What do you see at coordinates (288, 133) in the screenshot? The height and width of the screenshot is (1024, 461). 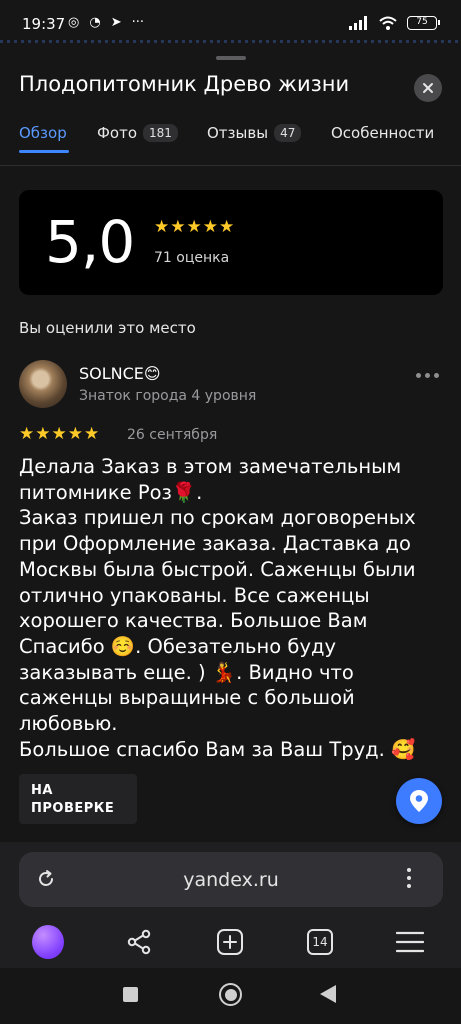 I see `tab-count: 47` at bounding box center [288, 133].